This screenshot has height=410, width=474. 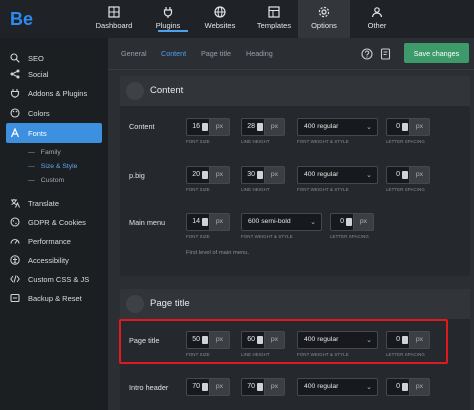 I want to click on backup-icon, so click(x=15, y=298).